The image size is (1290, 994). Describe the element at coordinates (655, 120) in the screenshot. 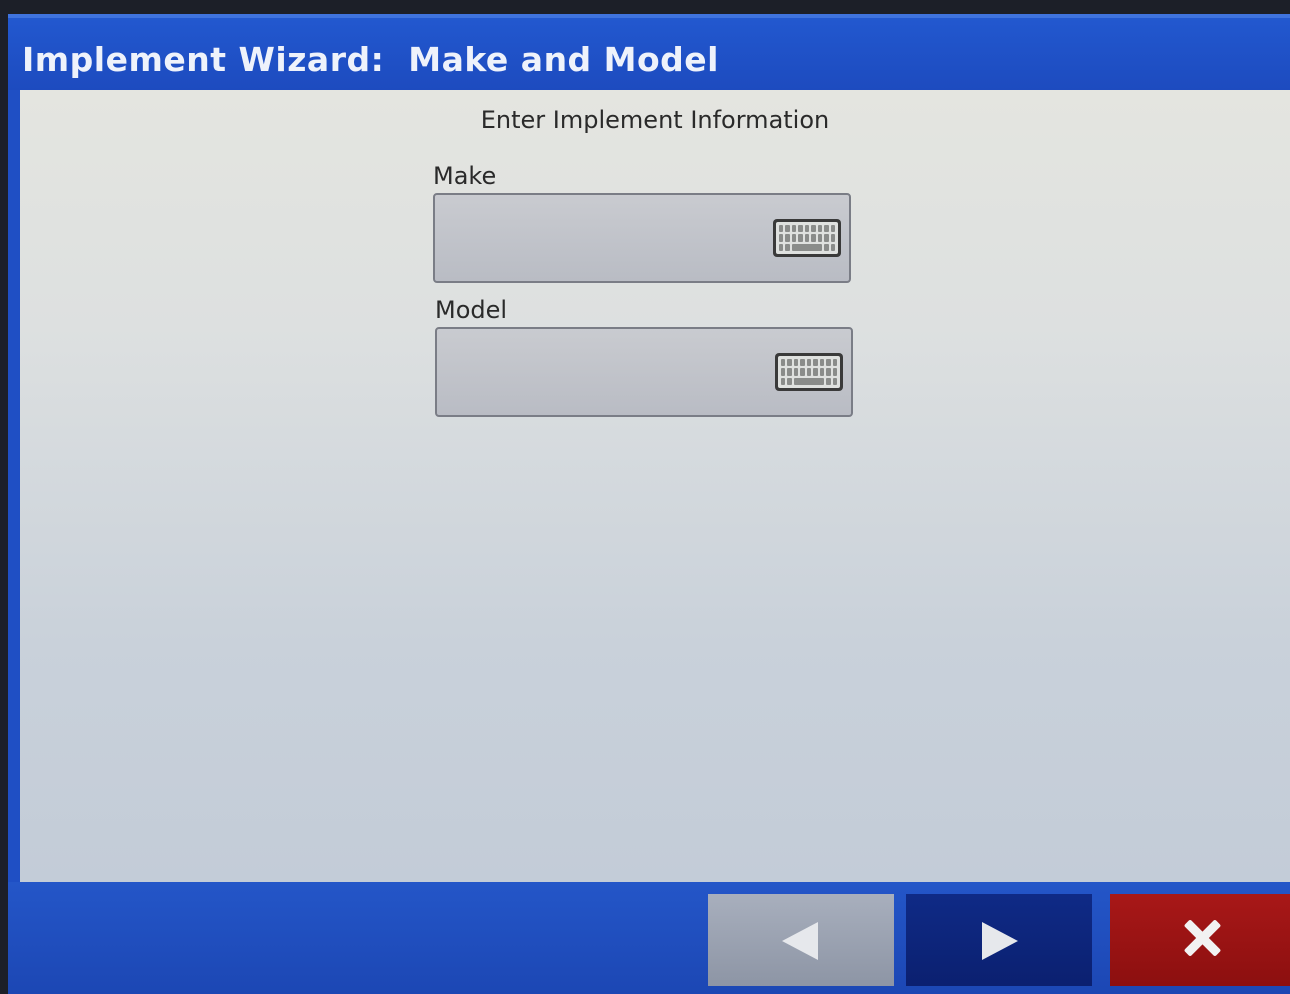

I see `form-subtitle: Enter Implement Information` at that location.